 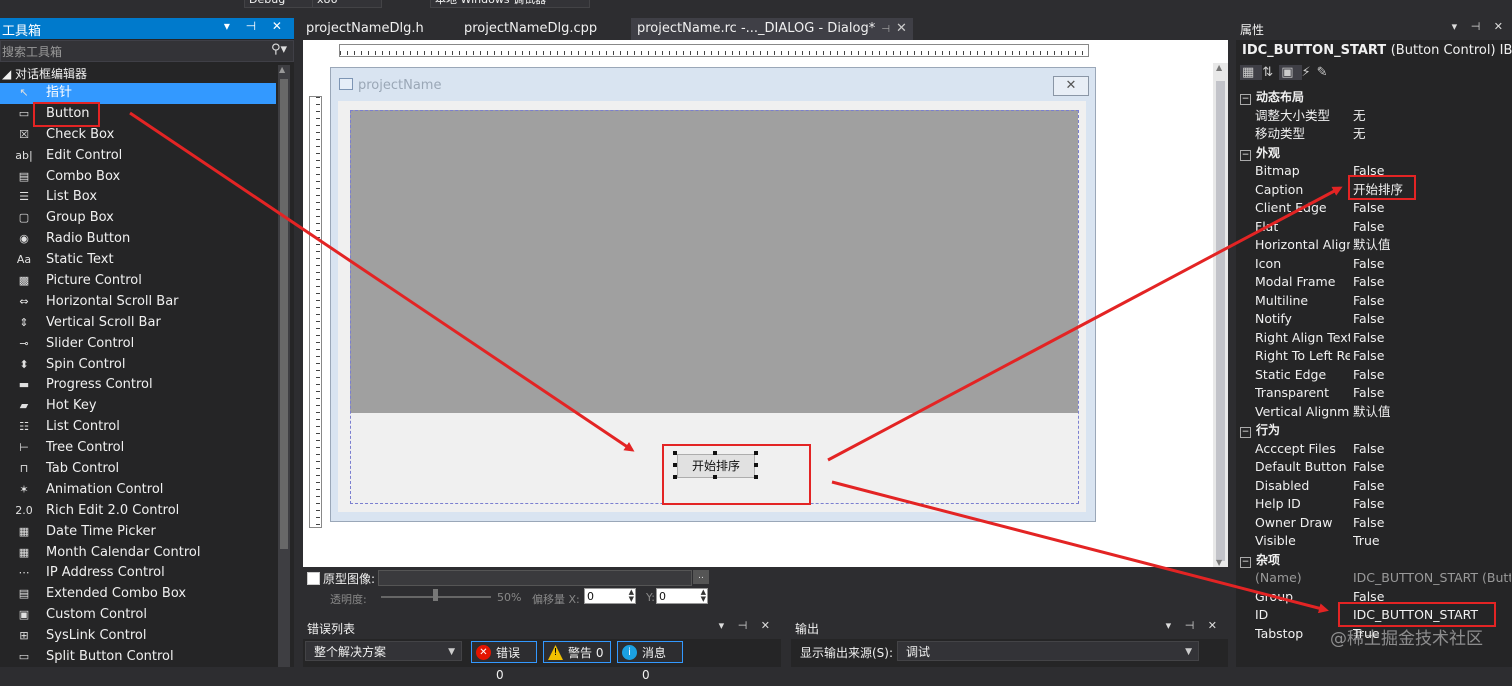 What do you see at coordinates (138, 177) in the screenshot?
I see `toolbox-item: ▤ Combo Box` at bounding box center [138, 177].